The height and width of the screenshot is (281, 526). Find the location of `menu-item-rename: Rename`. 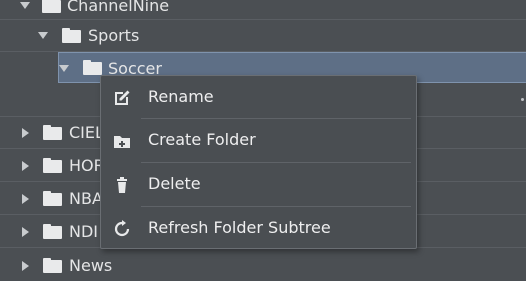

menu-item-rename: Rename is located at coordinates (258, 98).